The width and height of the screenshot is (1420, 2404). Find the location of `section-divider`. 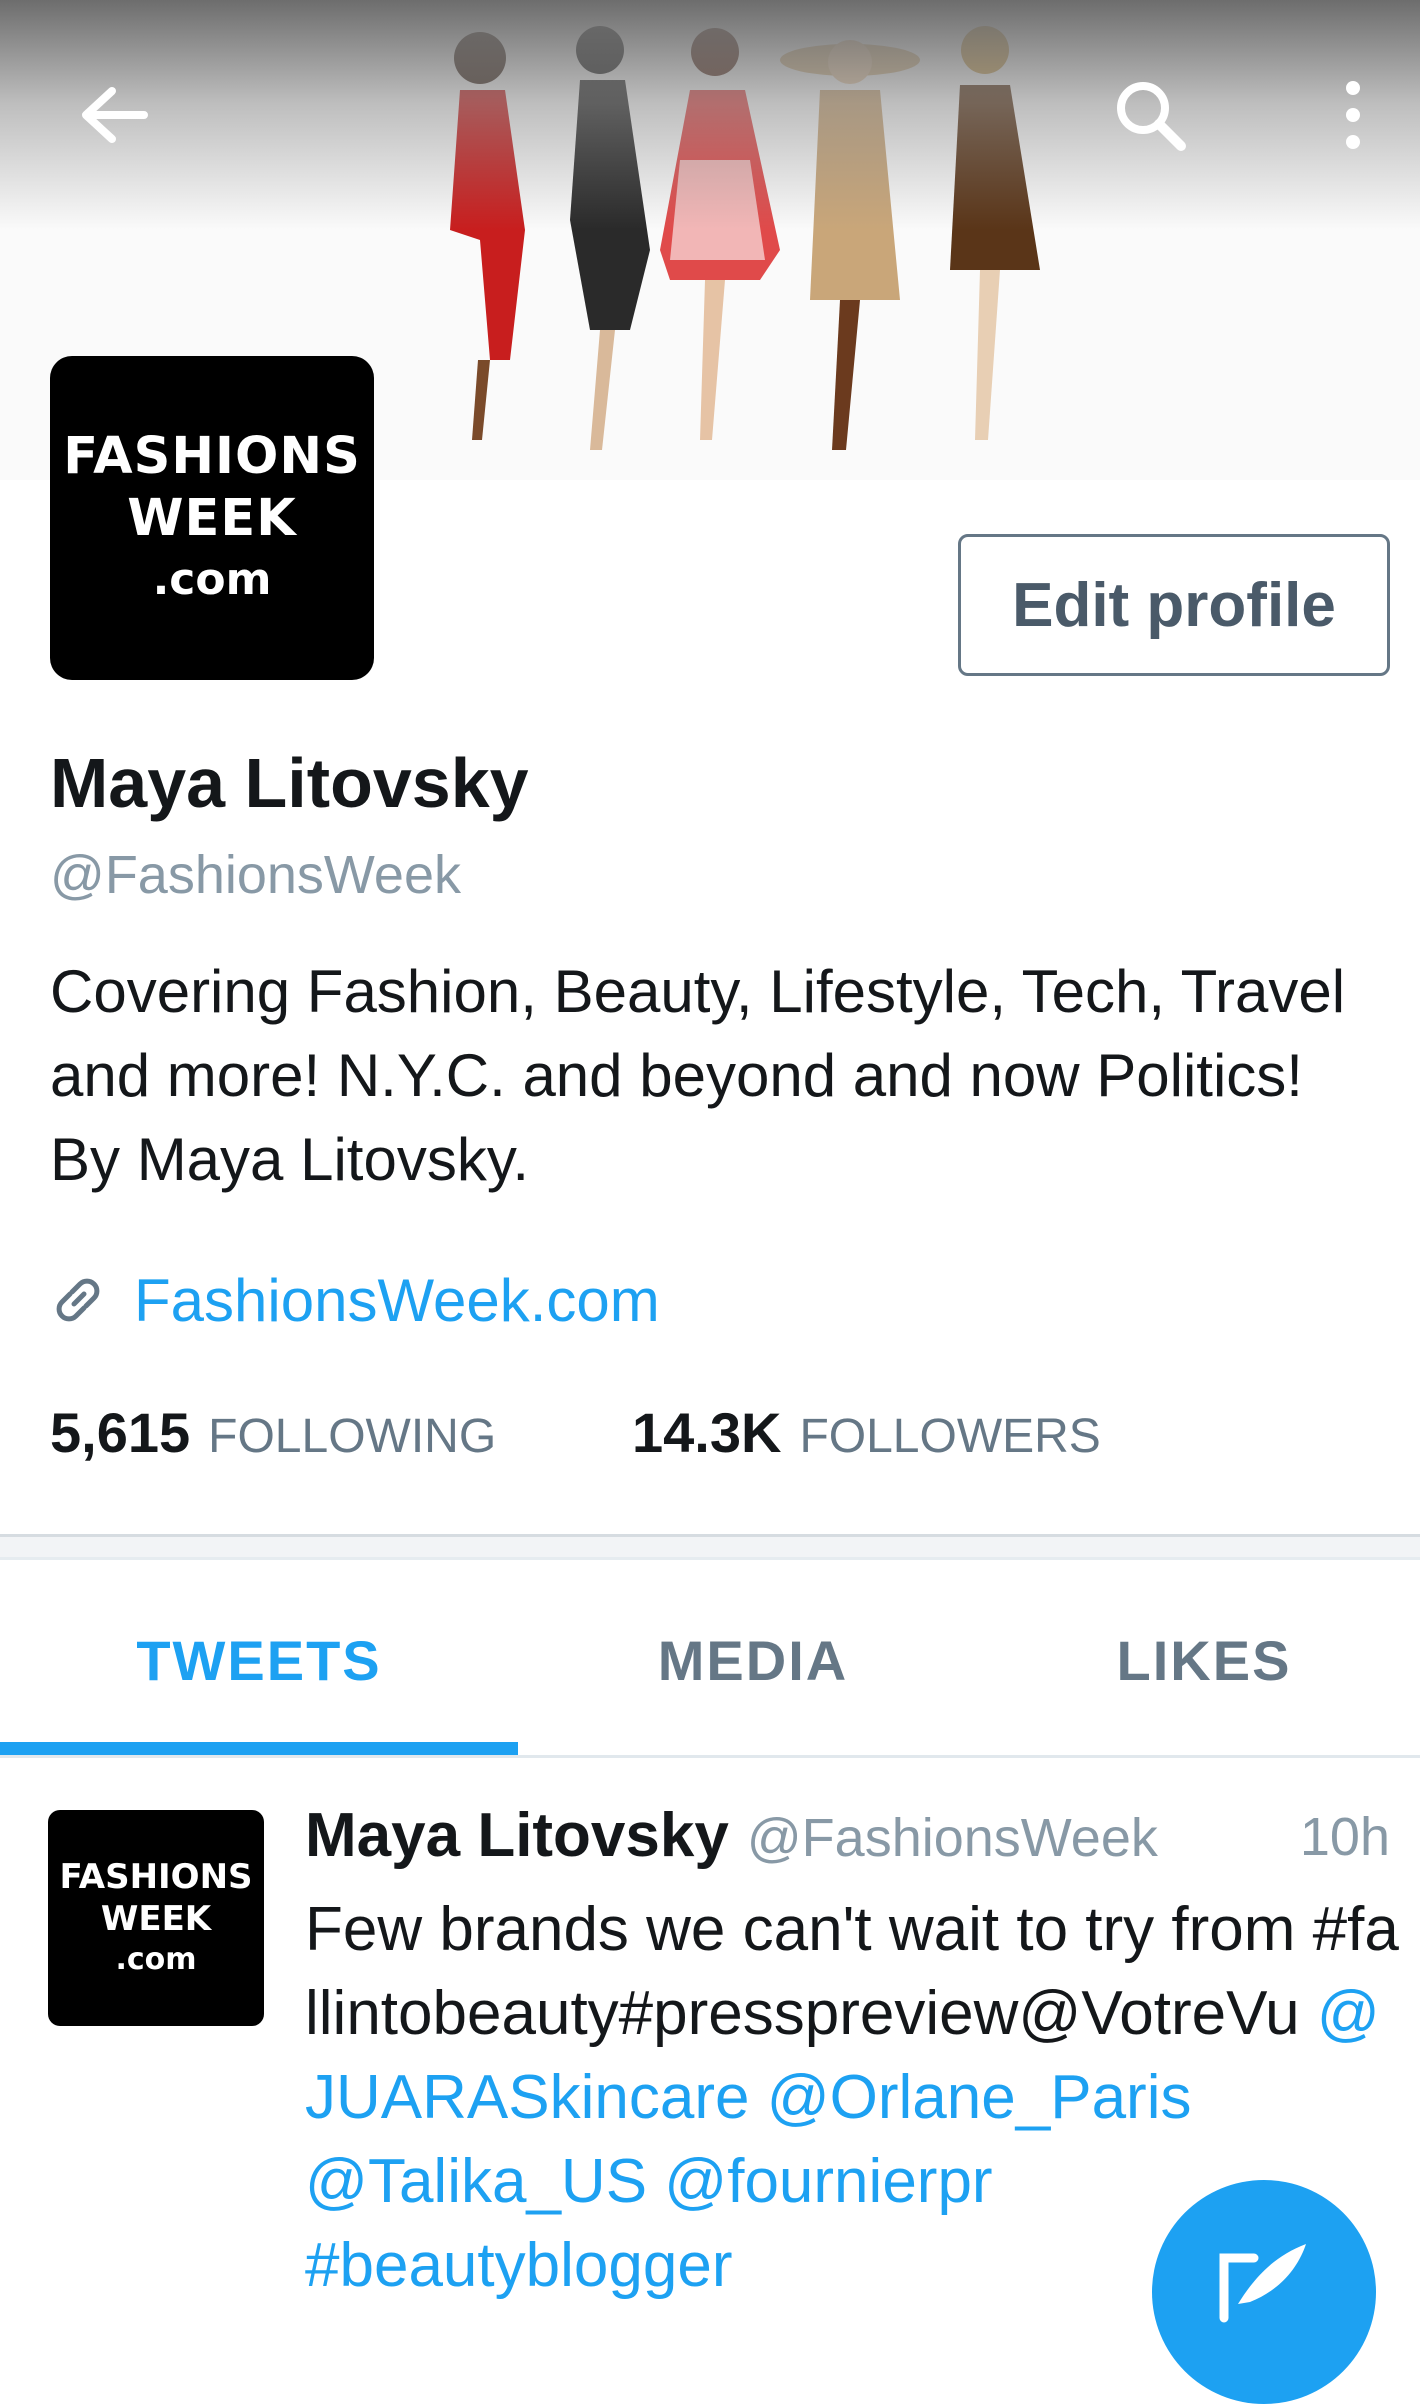

section-divider is located at coordinates (710, 1547).